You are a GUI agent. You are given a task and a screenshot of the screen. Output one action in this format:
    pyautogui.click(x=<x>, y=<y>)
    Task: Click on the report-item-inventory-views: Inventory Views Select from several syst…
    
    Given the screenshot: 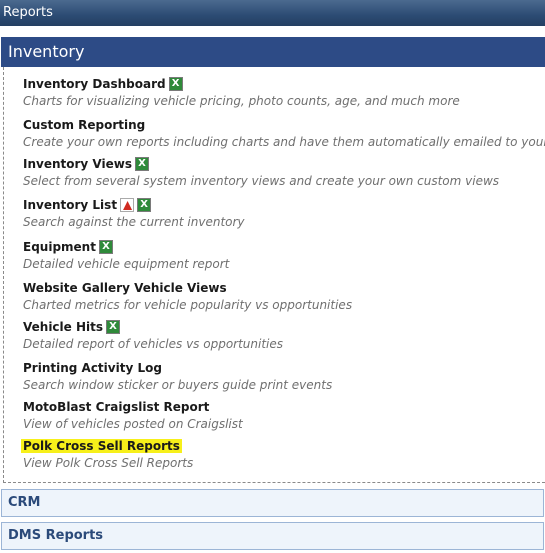 What is the action you would take?
    pyautogui.click(x=261, y=172)
    